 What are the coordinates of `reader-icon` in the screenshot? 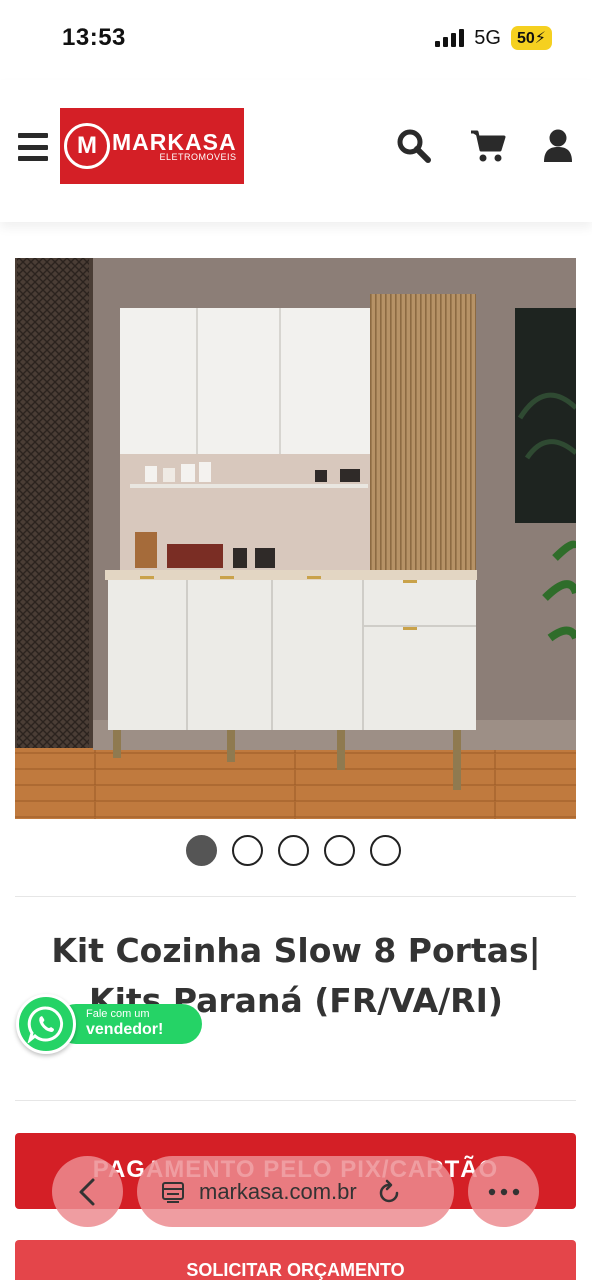 It's located at (173, 1192).